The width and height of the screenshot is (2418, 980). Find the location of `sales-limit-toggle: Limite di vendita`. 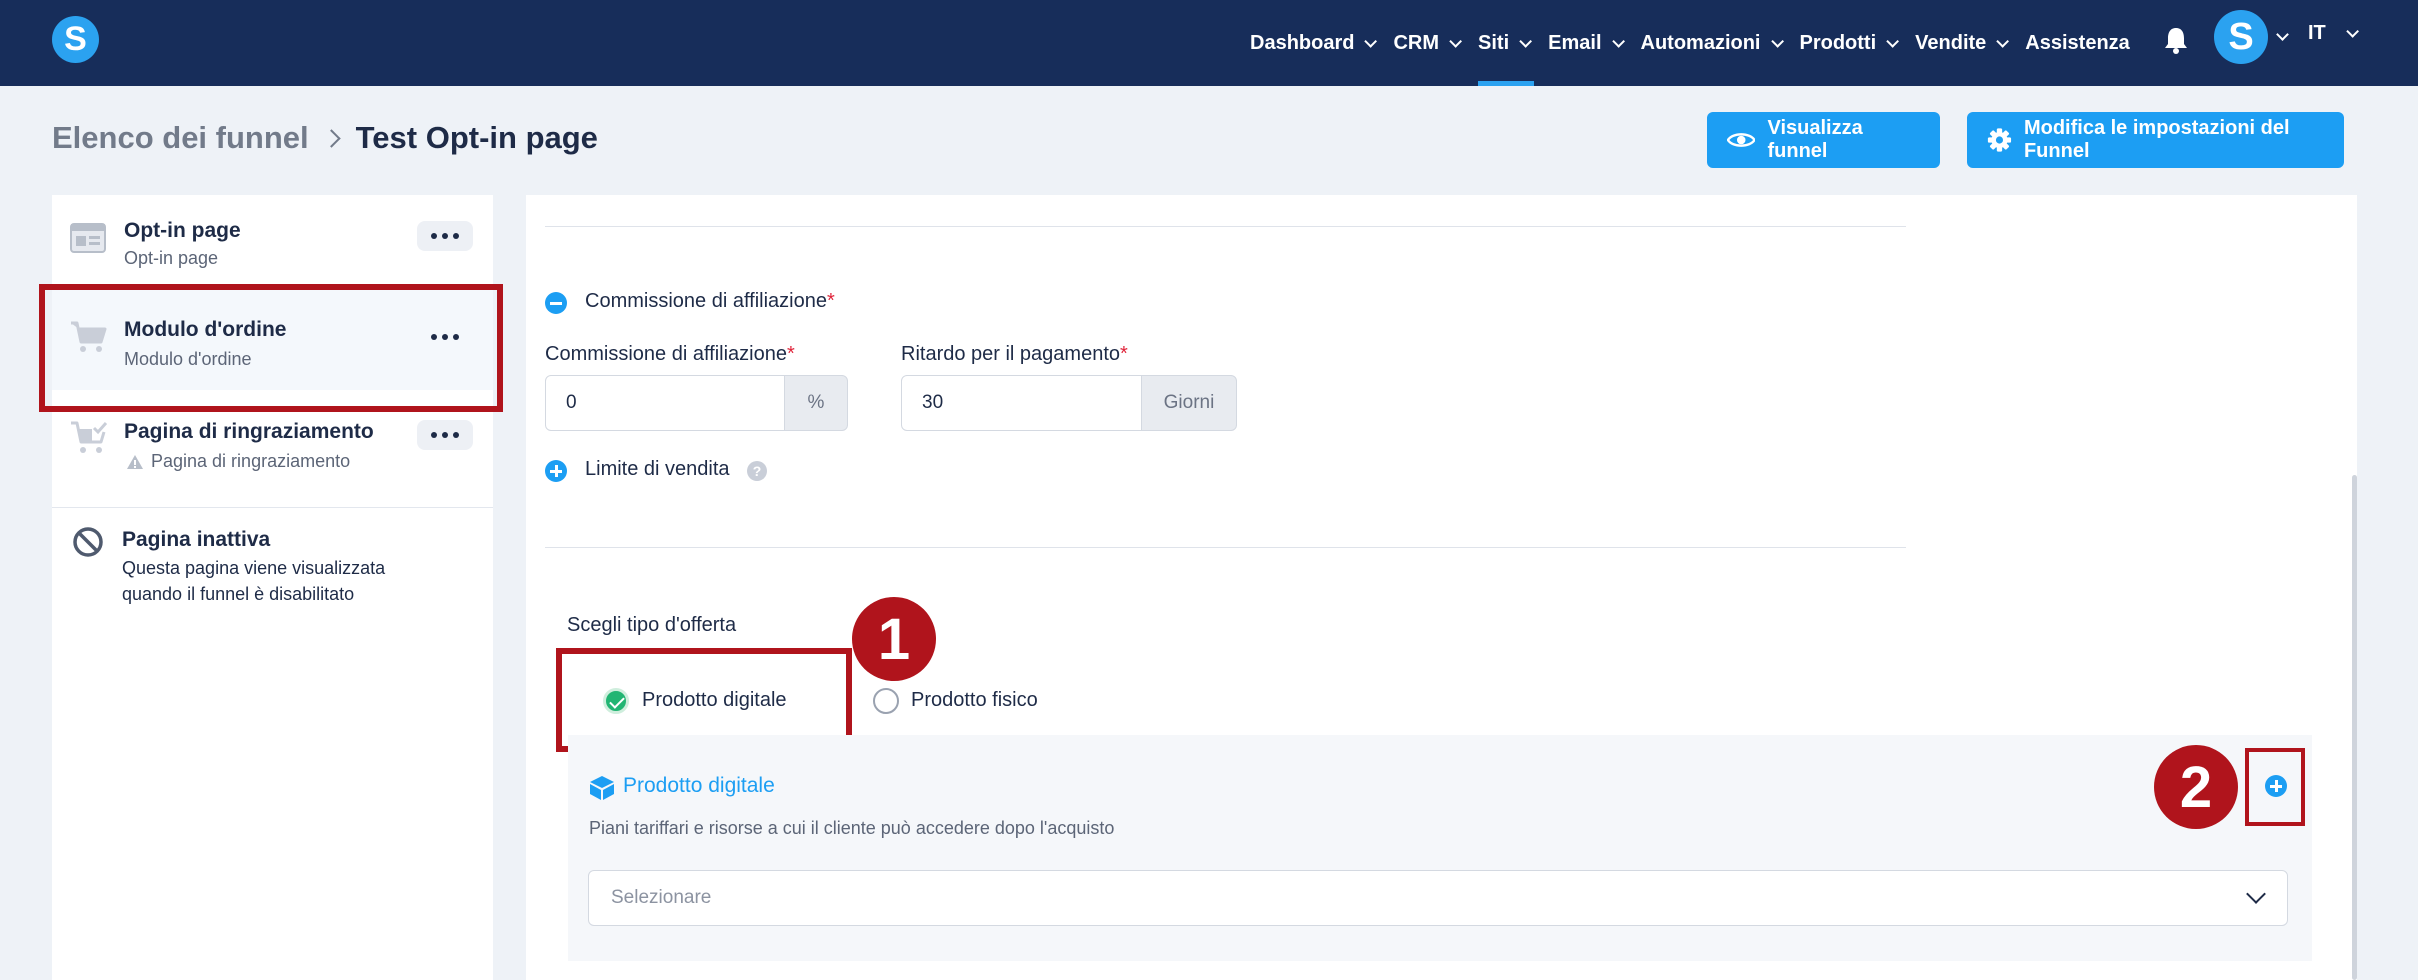

sales-limit-toggle: Limite di vendita is located at coordinates (657, 469).